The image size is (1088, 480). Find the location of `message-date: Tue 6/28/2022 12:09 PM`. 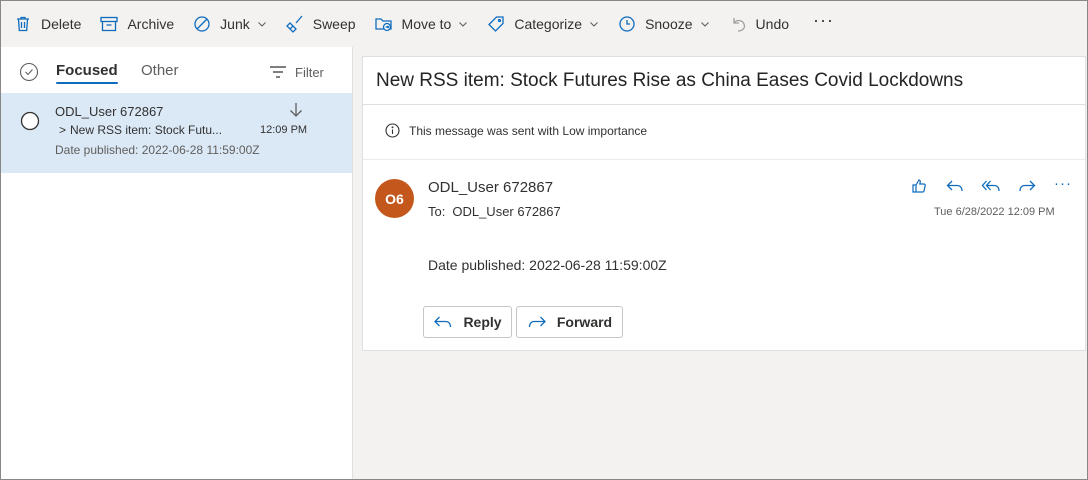

message-date: Tue 6/28/2022 12:09 PM is located at coordinates (994, 212).